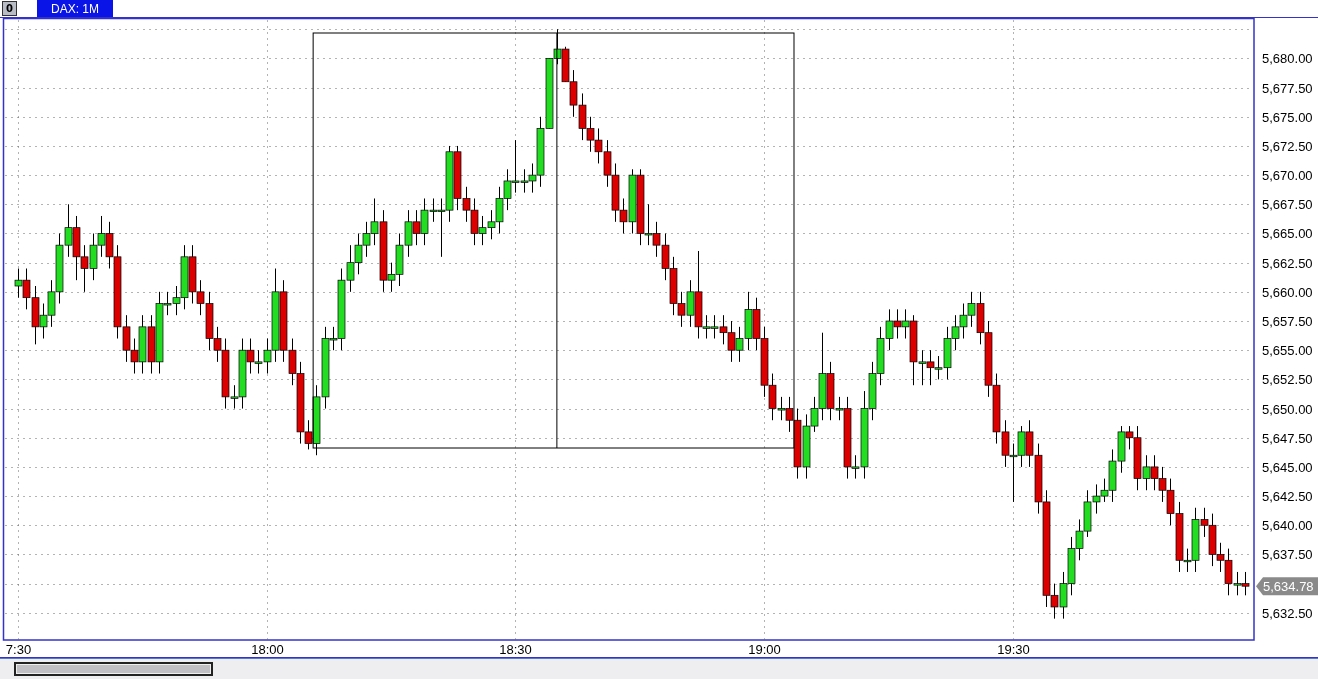 The image size is (1318, 679). I want to click on axis-label: 5,655.00, so click(1287, 350).